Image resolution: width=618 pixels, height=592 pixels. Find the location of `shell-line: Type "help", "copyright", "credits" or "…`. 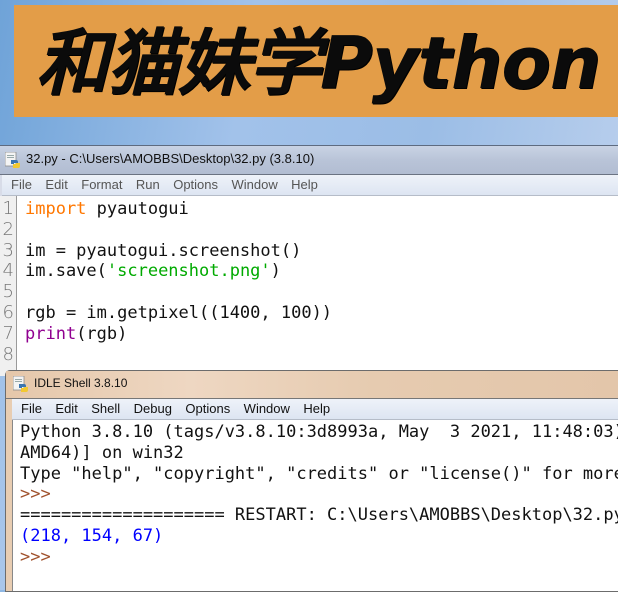

shell-line: Type "help", "copyright", "credits" or "… is located at coordinates (319, 474).